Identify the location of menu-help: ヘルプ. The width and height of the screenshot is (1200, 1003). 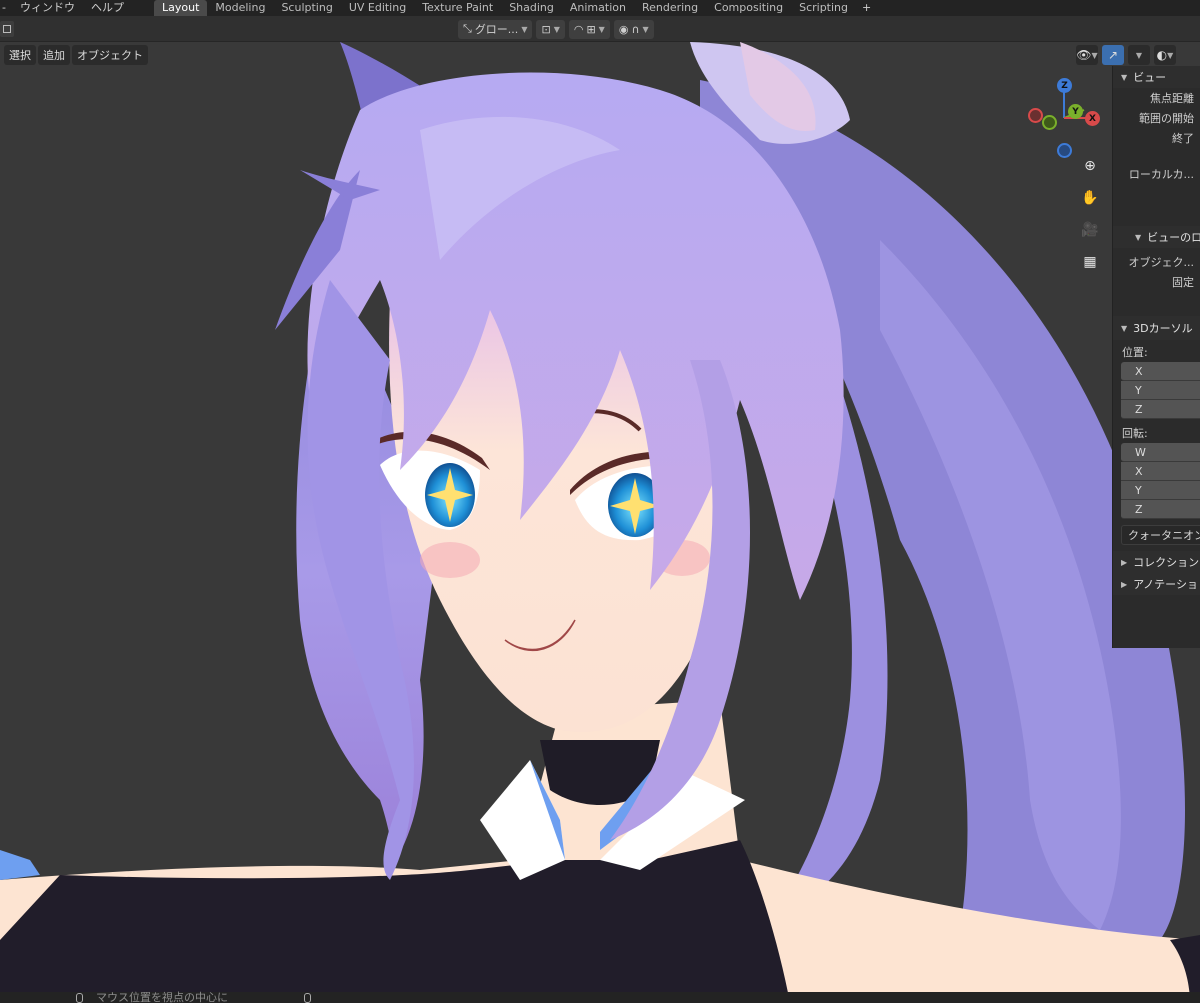
(107, 8).